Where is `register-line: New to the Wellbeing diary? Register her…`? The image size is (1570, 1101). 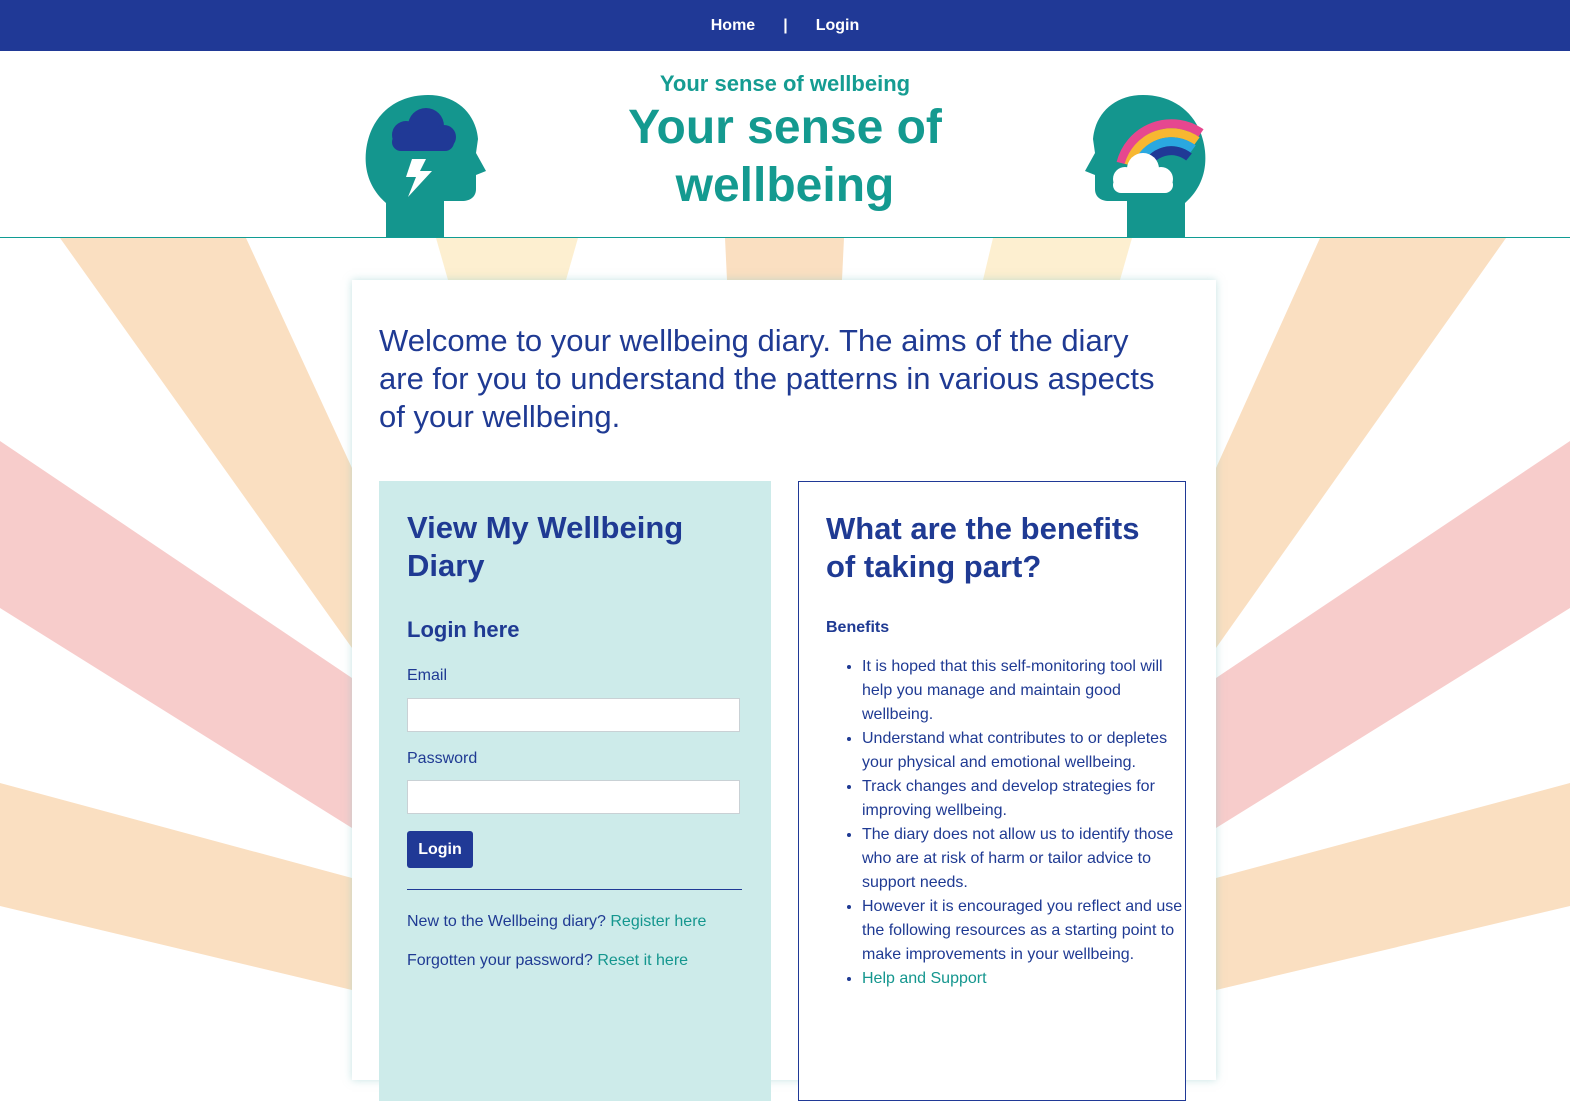 register-line: New to the Wellbeing diary? Register her… is located at coordinates (556, 922).